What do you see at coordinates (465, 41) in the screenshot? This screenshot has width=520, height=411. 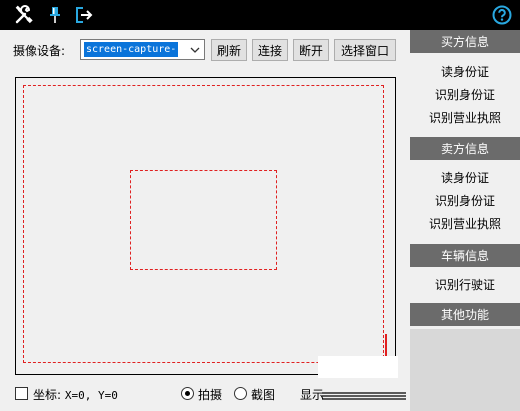 I see `section-buyer-header: 买方信息` at bounding box center [465, 41].